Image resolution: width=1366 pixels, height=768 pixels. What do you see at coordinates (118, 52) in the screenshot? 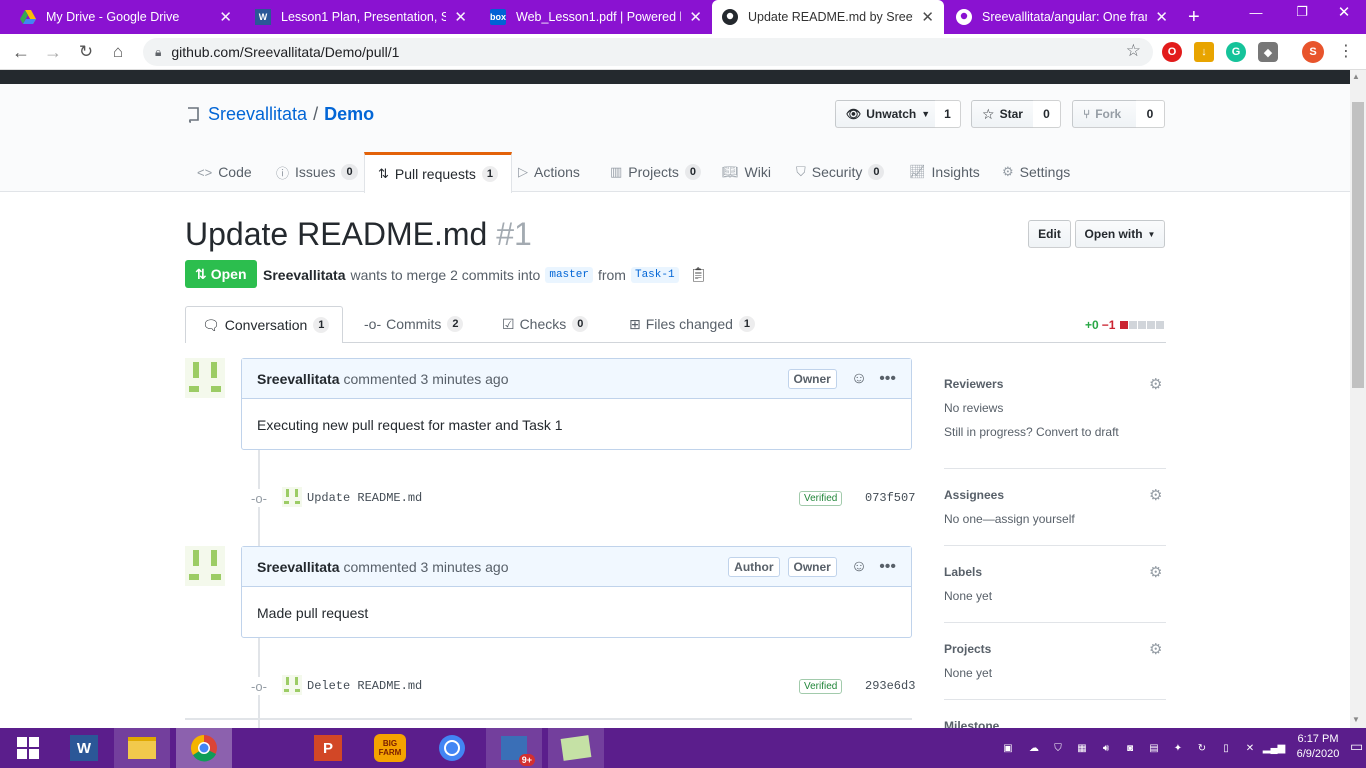
I see `home-icon: ⌂` at bounding box center [118, 52].